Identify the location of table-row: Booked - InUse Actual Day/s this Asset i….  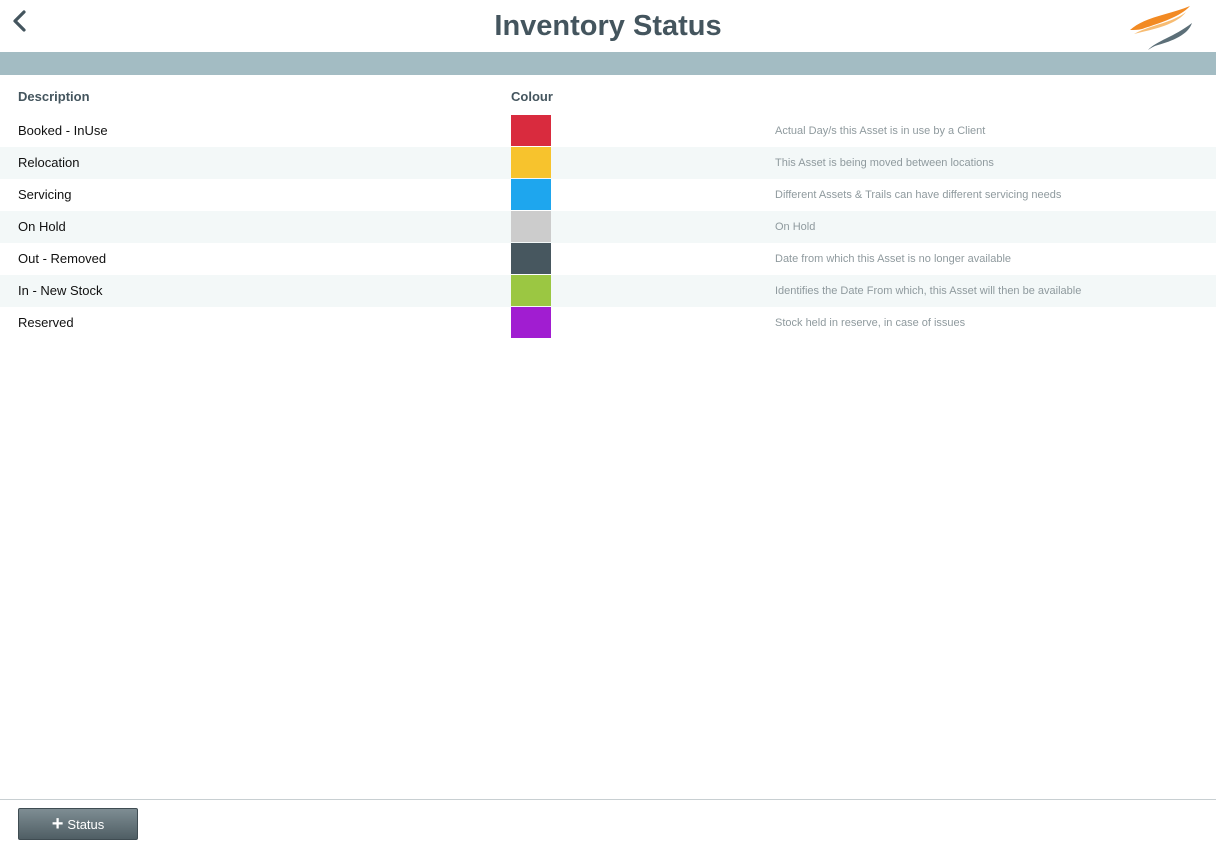
(608, 131).